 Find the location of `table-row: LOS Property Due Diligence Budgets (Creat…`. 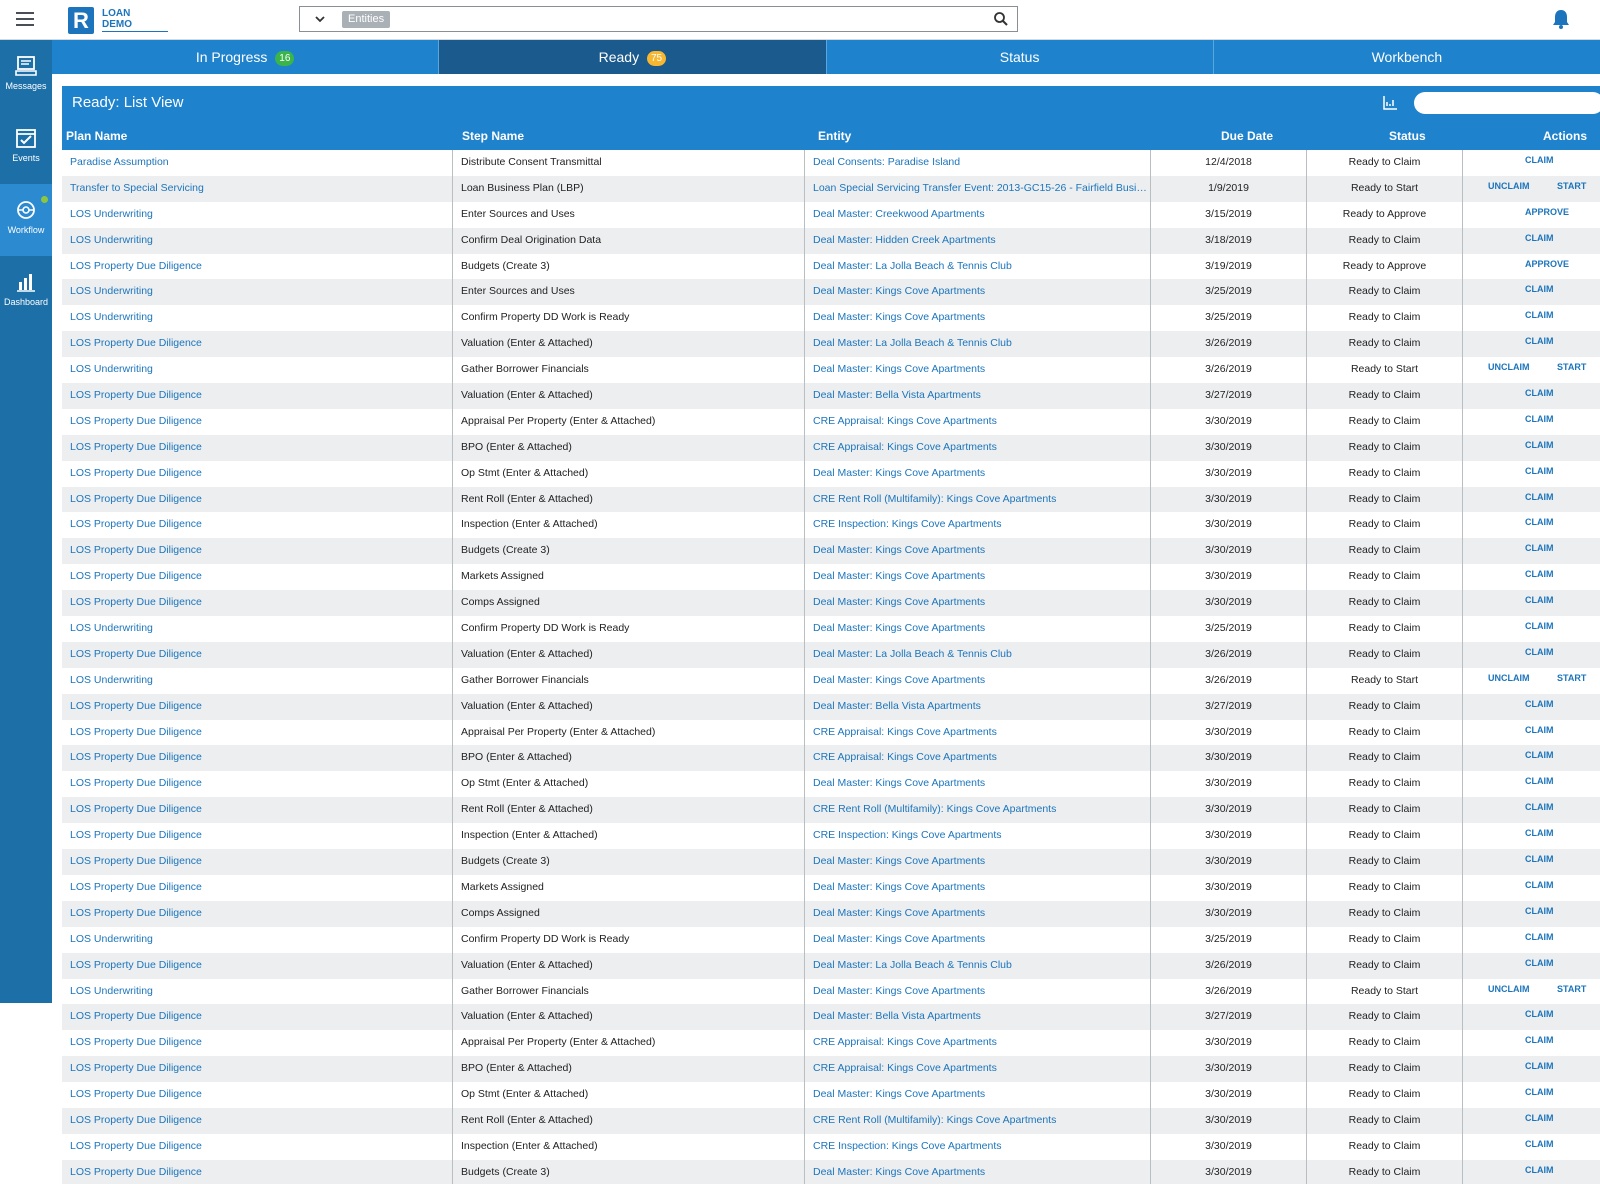

table-row: LOS Property Due Diligence Budgets (Creat… is located at coordinates (831, 1171).